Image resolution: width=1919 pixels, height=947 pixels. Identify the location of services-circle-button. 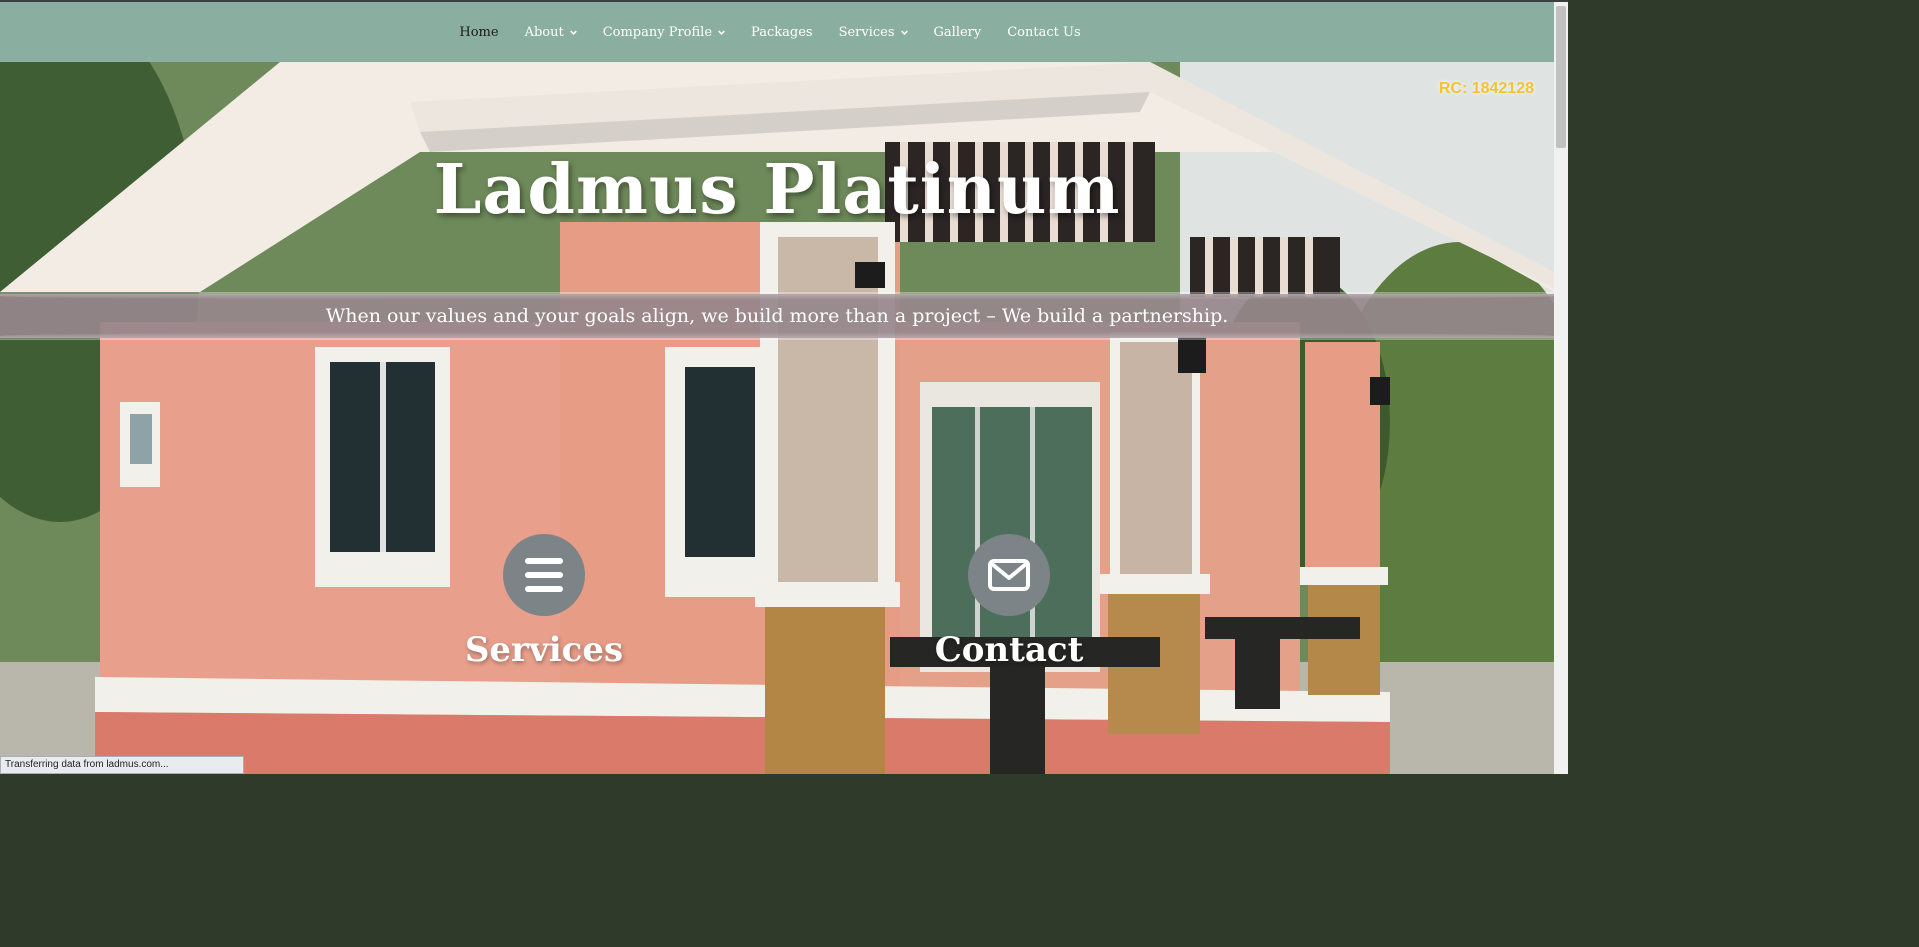
(544, 575).